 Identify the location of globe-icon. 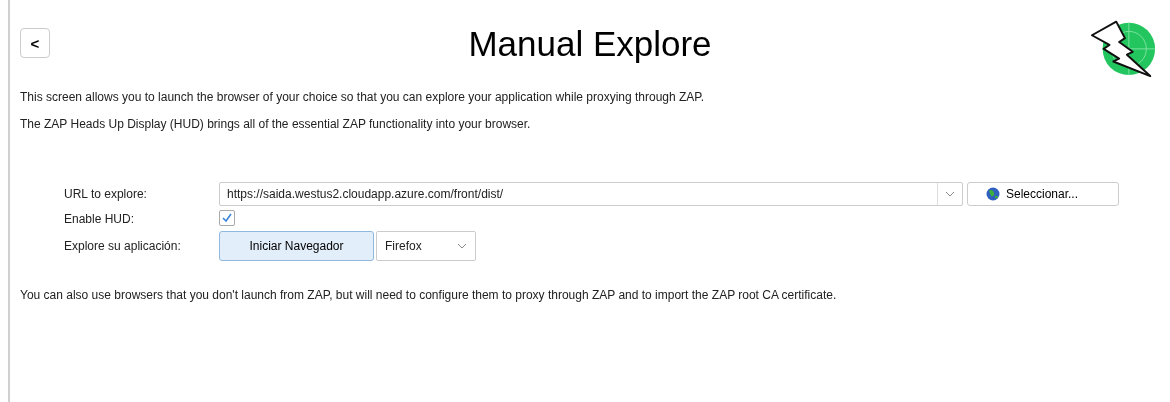
(993, 194).